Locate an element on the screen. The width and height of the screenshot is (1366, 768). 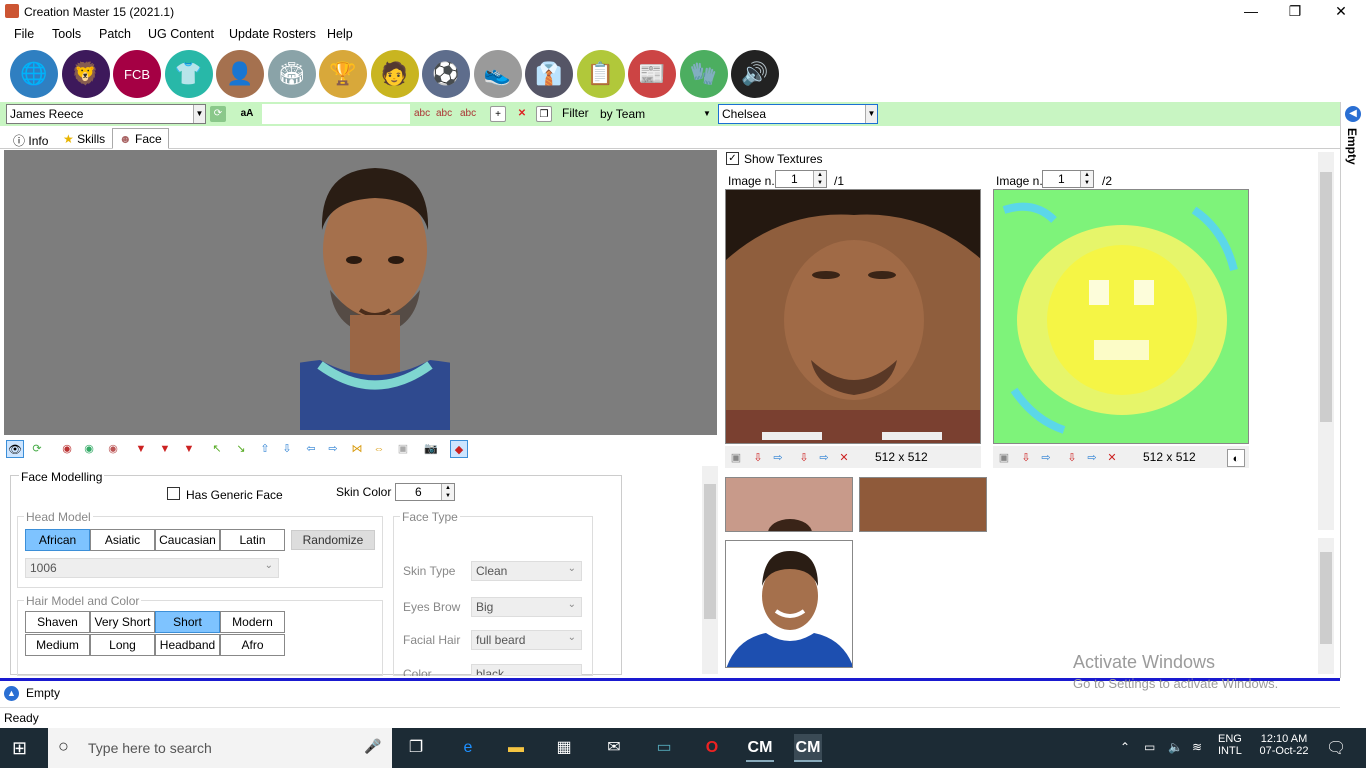
eye-texture-image is located at coordinates (789, 504).